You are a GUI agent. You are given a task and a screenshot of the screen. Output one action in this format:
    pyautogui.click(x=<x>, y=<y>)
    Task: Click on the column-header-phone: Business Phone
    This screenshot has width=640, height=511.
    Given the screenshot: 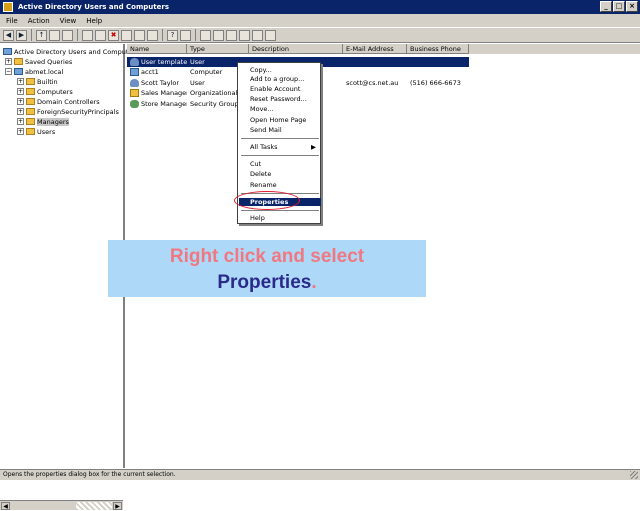 What is the action you would take?
    pyautogui.click(x=438, y=49)
    